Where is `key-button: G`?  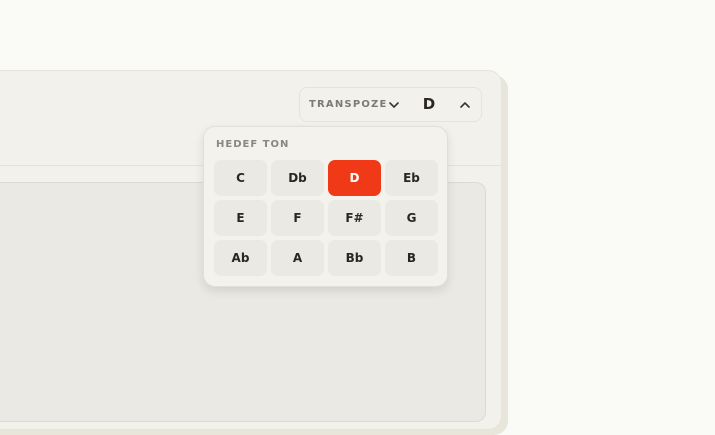
key-button: G is located at coordinates (411, 218).